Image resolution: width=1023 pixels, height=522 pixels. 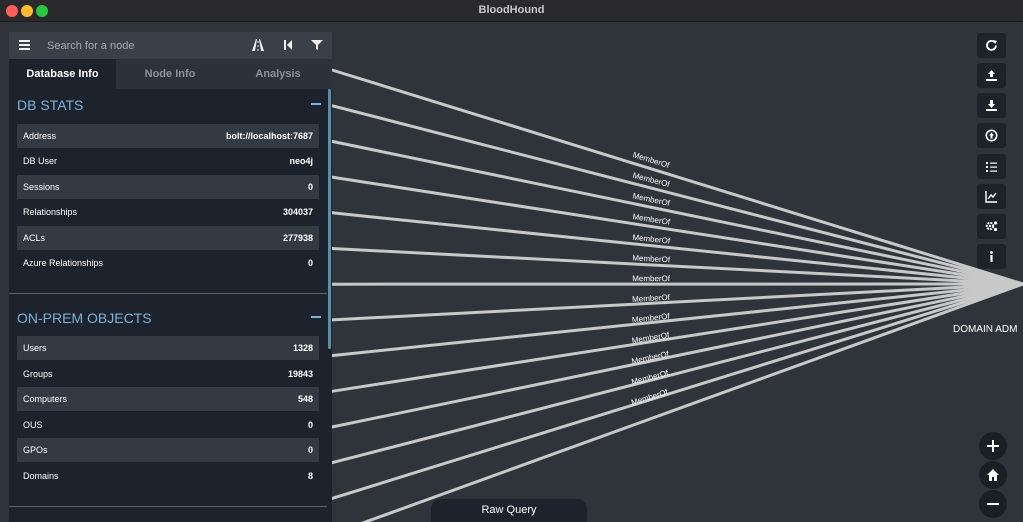 What do you see at coordinates (168, 450) in the screenshot?
I see `object-row: GPOs 0` at bounding box center [168, 450].